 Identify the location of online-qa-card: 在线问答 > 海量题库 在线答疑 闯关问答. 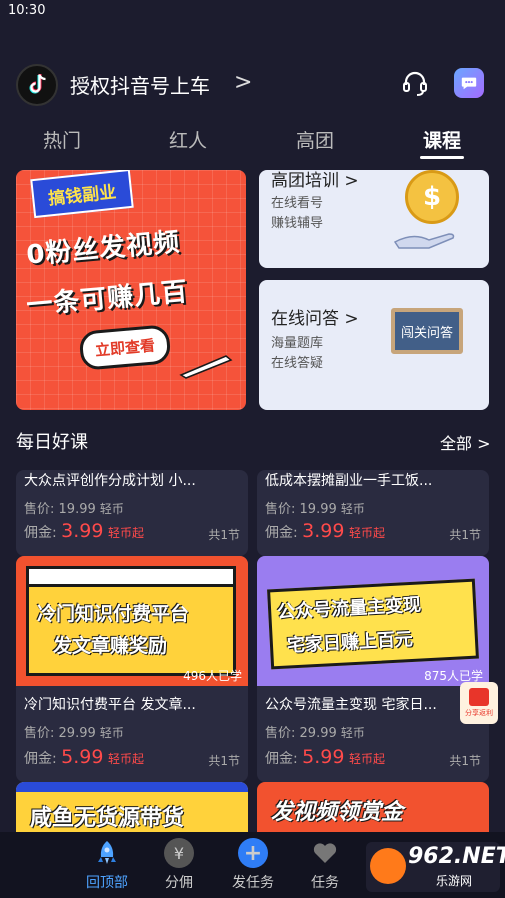
(374, 345).